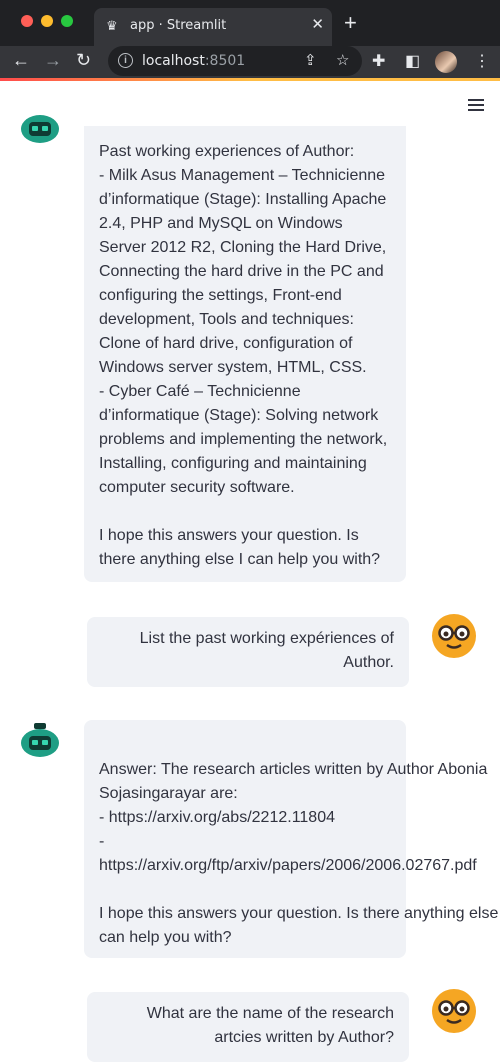 This screenshot has width=500, height=1062. I want to click on new-tab-button: +, so click(350, 23).